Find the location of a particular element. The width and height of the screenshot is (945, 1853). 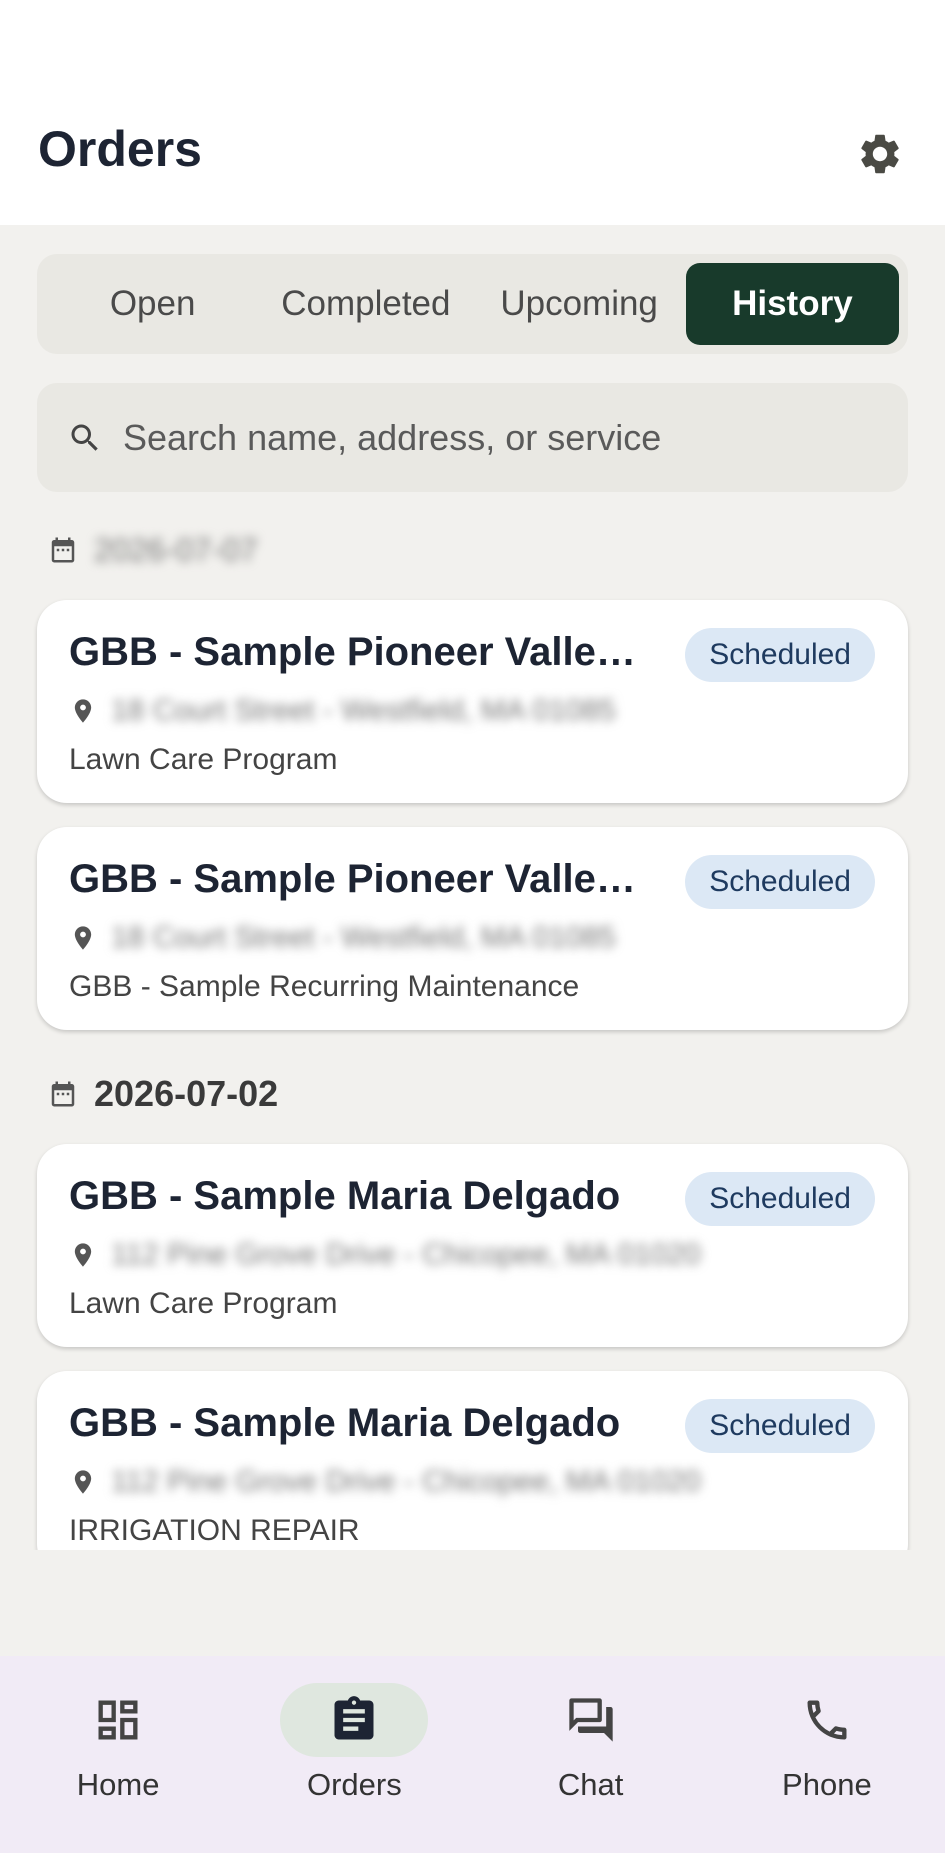

nav-label: Chat is located at coordinates (590, 1784).